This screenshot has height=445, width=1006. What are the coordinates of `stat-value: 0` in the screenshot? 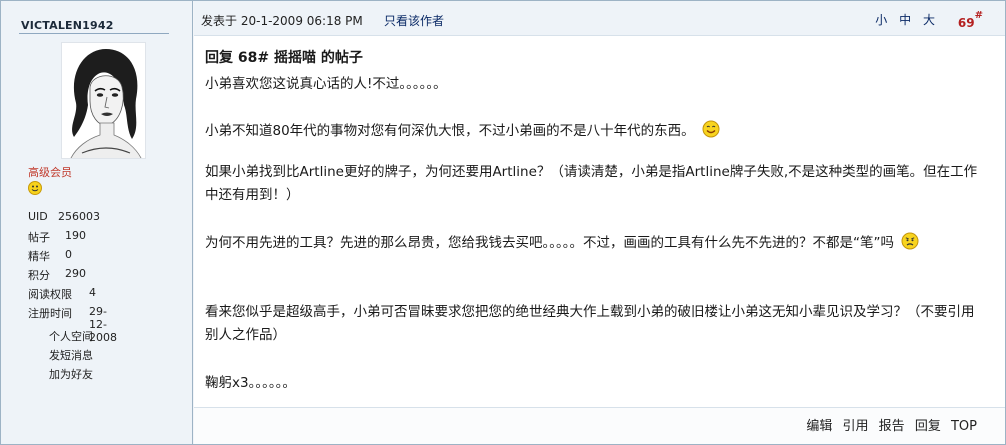 It's located at (68, 254).